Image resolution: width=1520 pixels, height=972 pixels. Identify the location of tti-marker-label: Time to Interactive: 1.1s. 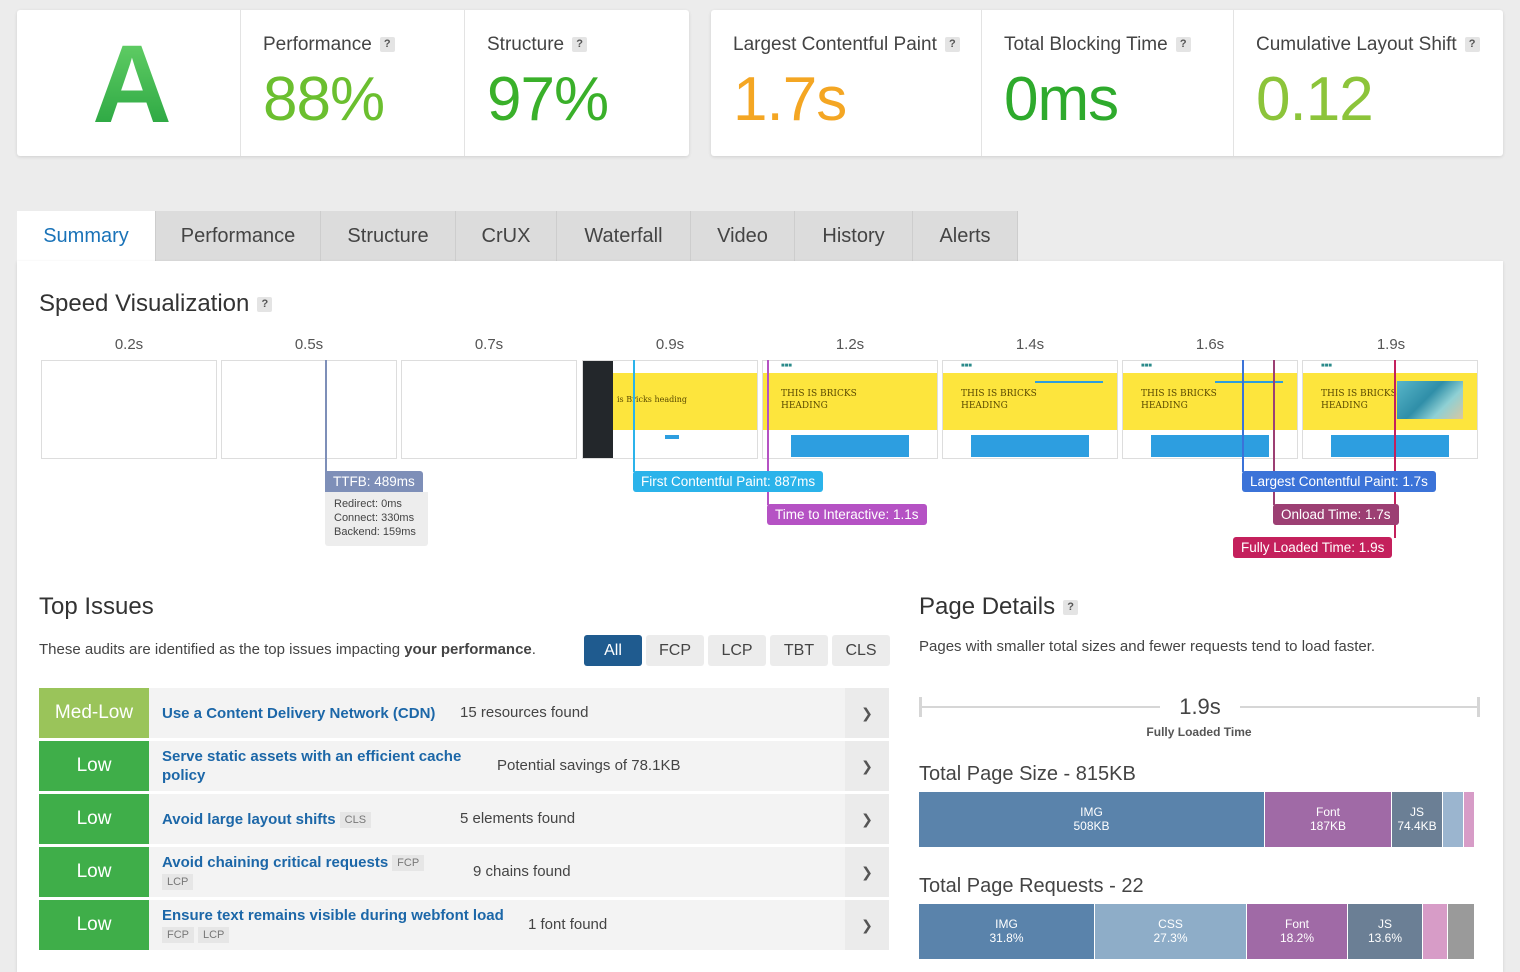
(847, 514).